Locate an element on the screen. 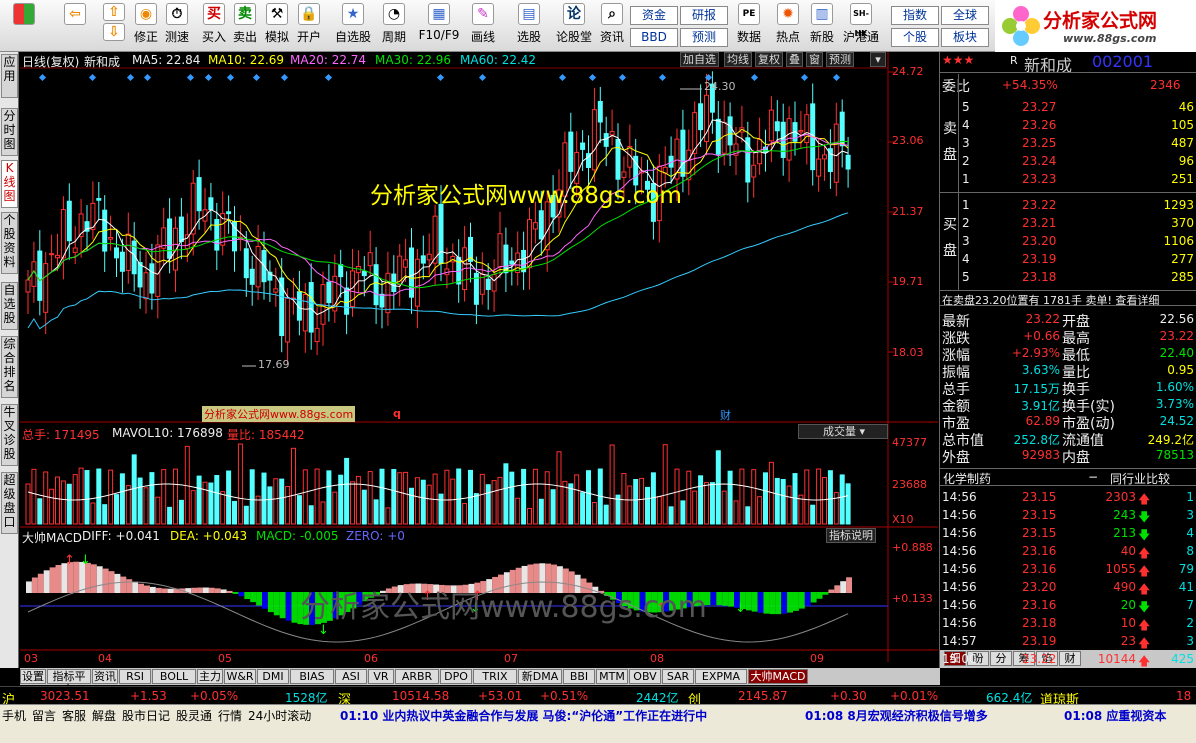 The width and height of the screenshot is (1196, 743). indicator-tab: MTM is located at coordinates (612, 676).